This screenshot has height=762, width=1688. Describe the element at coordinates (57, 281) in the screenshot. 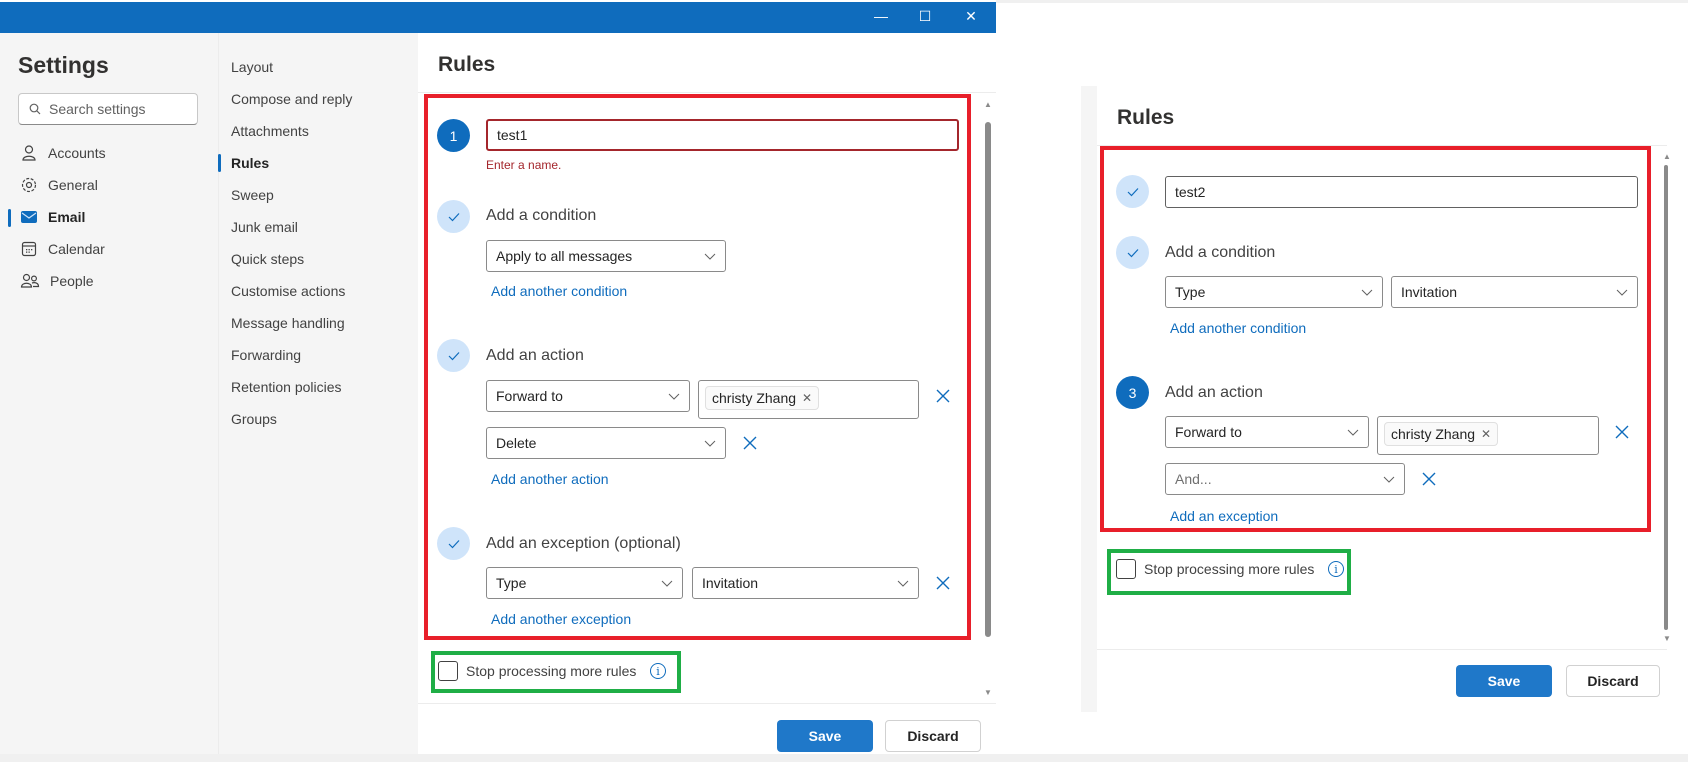

I see `nav-item-people: People` at that location.